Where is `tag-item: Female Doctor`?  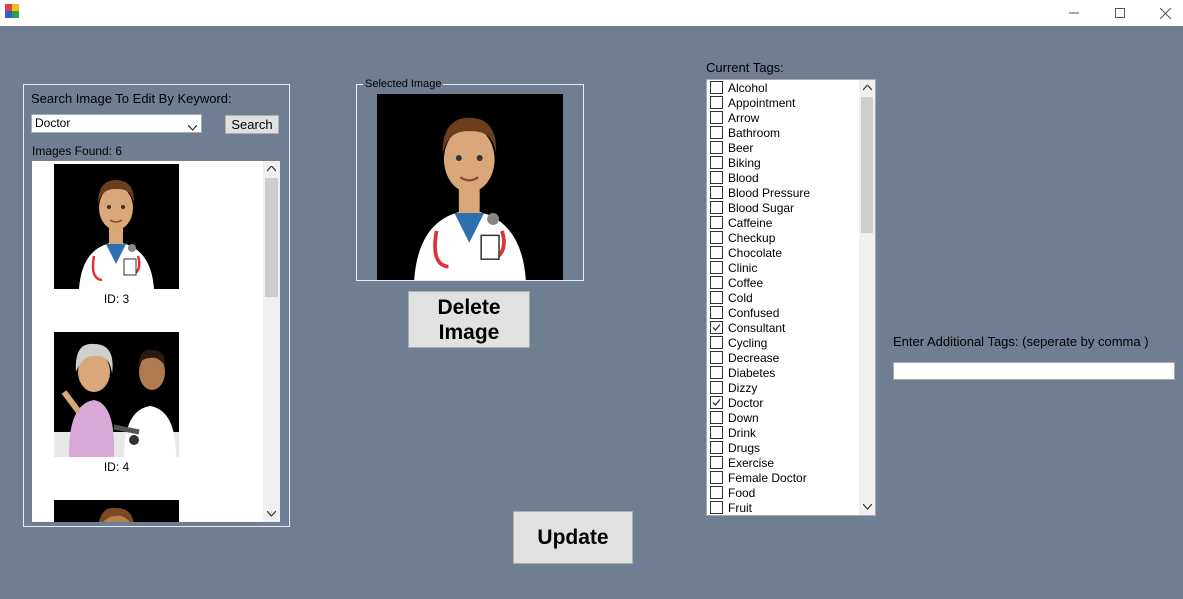 tag-item: Female Doctor is located at coordinates (758, 477).